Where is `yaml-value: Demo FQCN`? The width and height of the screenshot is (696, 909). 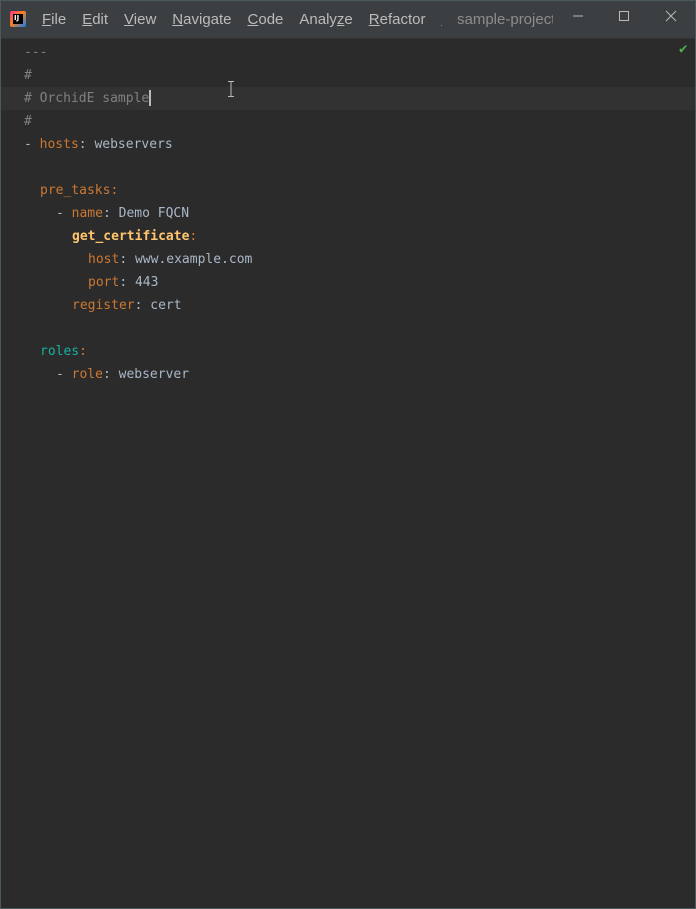
yaml-value: Demo FQCN is located at coordinates (154, 213).